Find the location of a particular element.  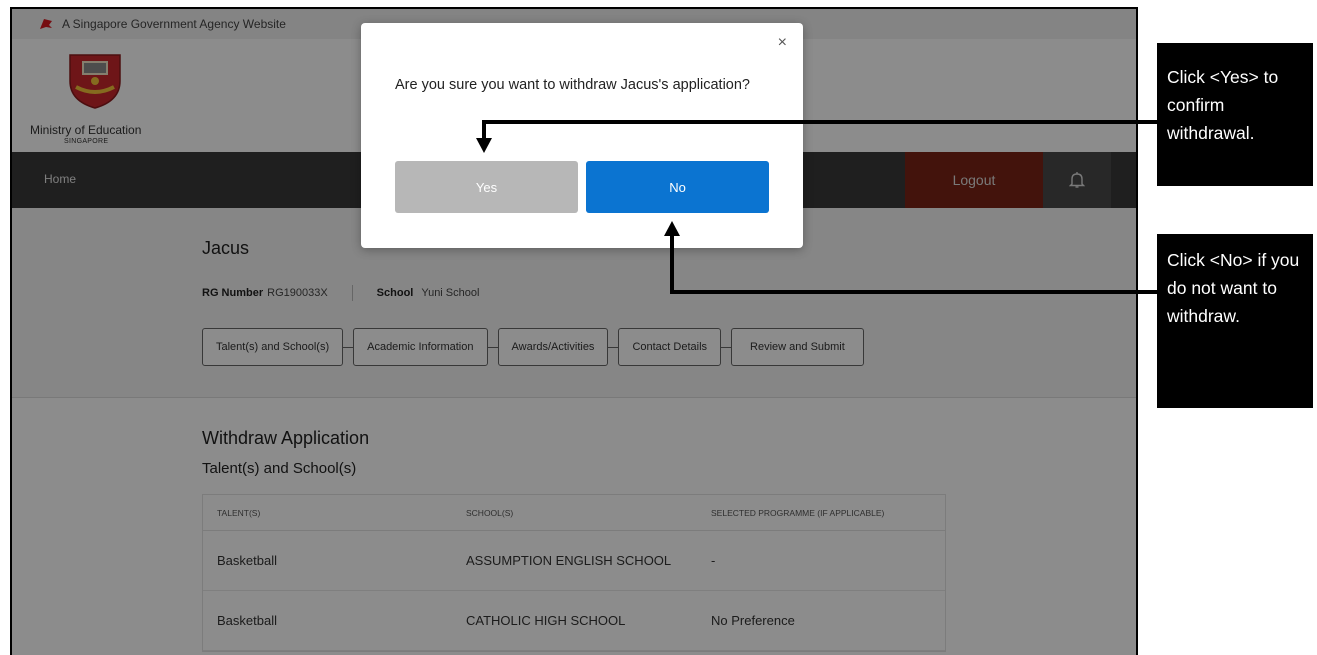

close-icon: × is located at coordinates (782, 43).